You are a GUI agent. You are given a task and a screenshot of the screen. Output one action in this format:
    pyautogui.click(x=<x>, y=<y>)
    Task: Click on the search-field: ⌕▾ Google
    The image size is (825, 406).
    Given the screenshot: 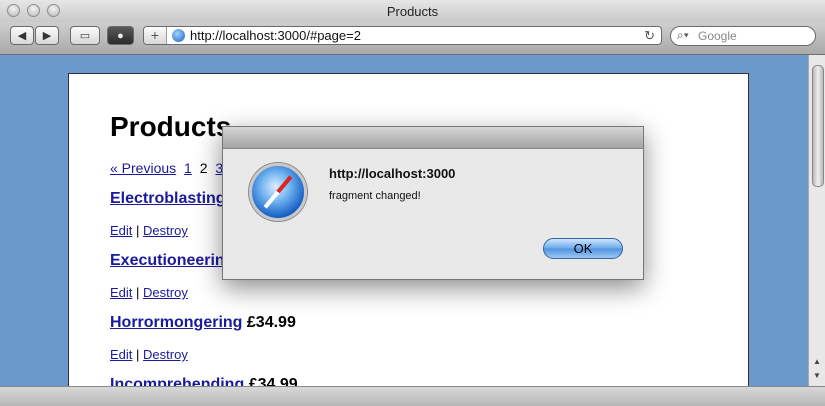 What is the action you would take?
    pyautogui.click(x=743, y=36)
    